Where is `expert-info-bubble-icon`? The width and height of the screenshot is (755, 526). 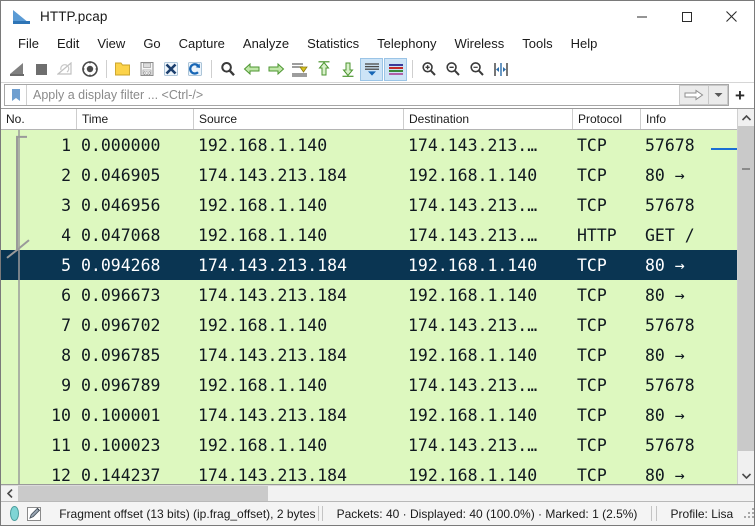 expert-info-bubble-icon is located at coordinates (15, 513).